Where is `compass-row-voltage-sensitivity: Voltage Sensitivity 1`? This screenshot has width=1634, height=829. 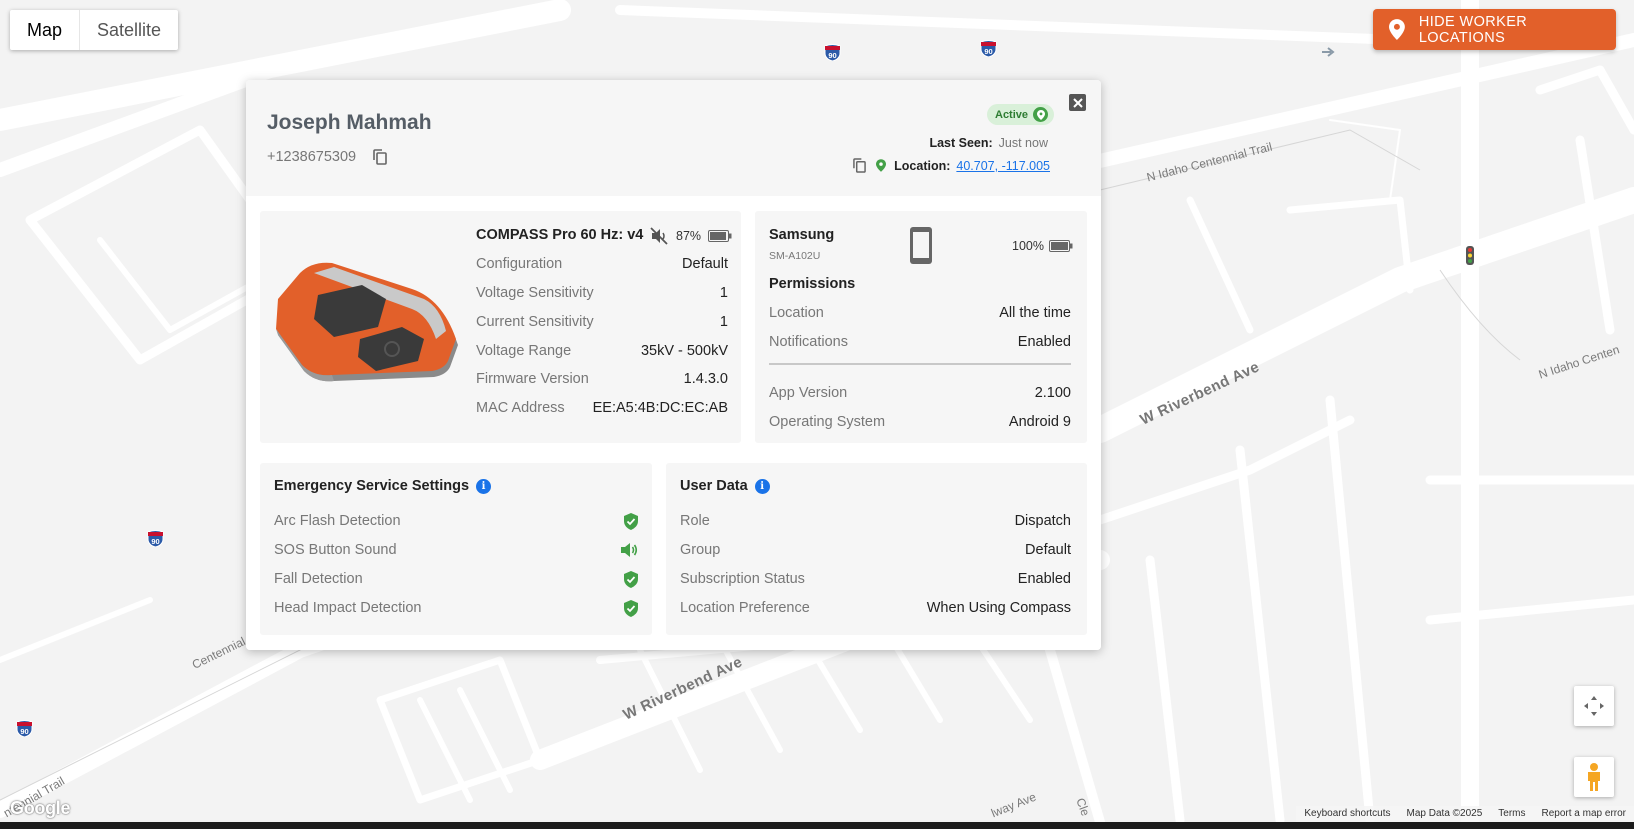 compass-row-voltage-sensitivity: Voltage Sensitivity 1 is located at coordinates (602, 293).